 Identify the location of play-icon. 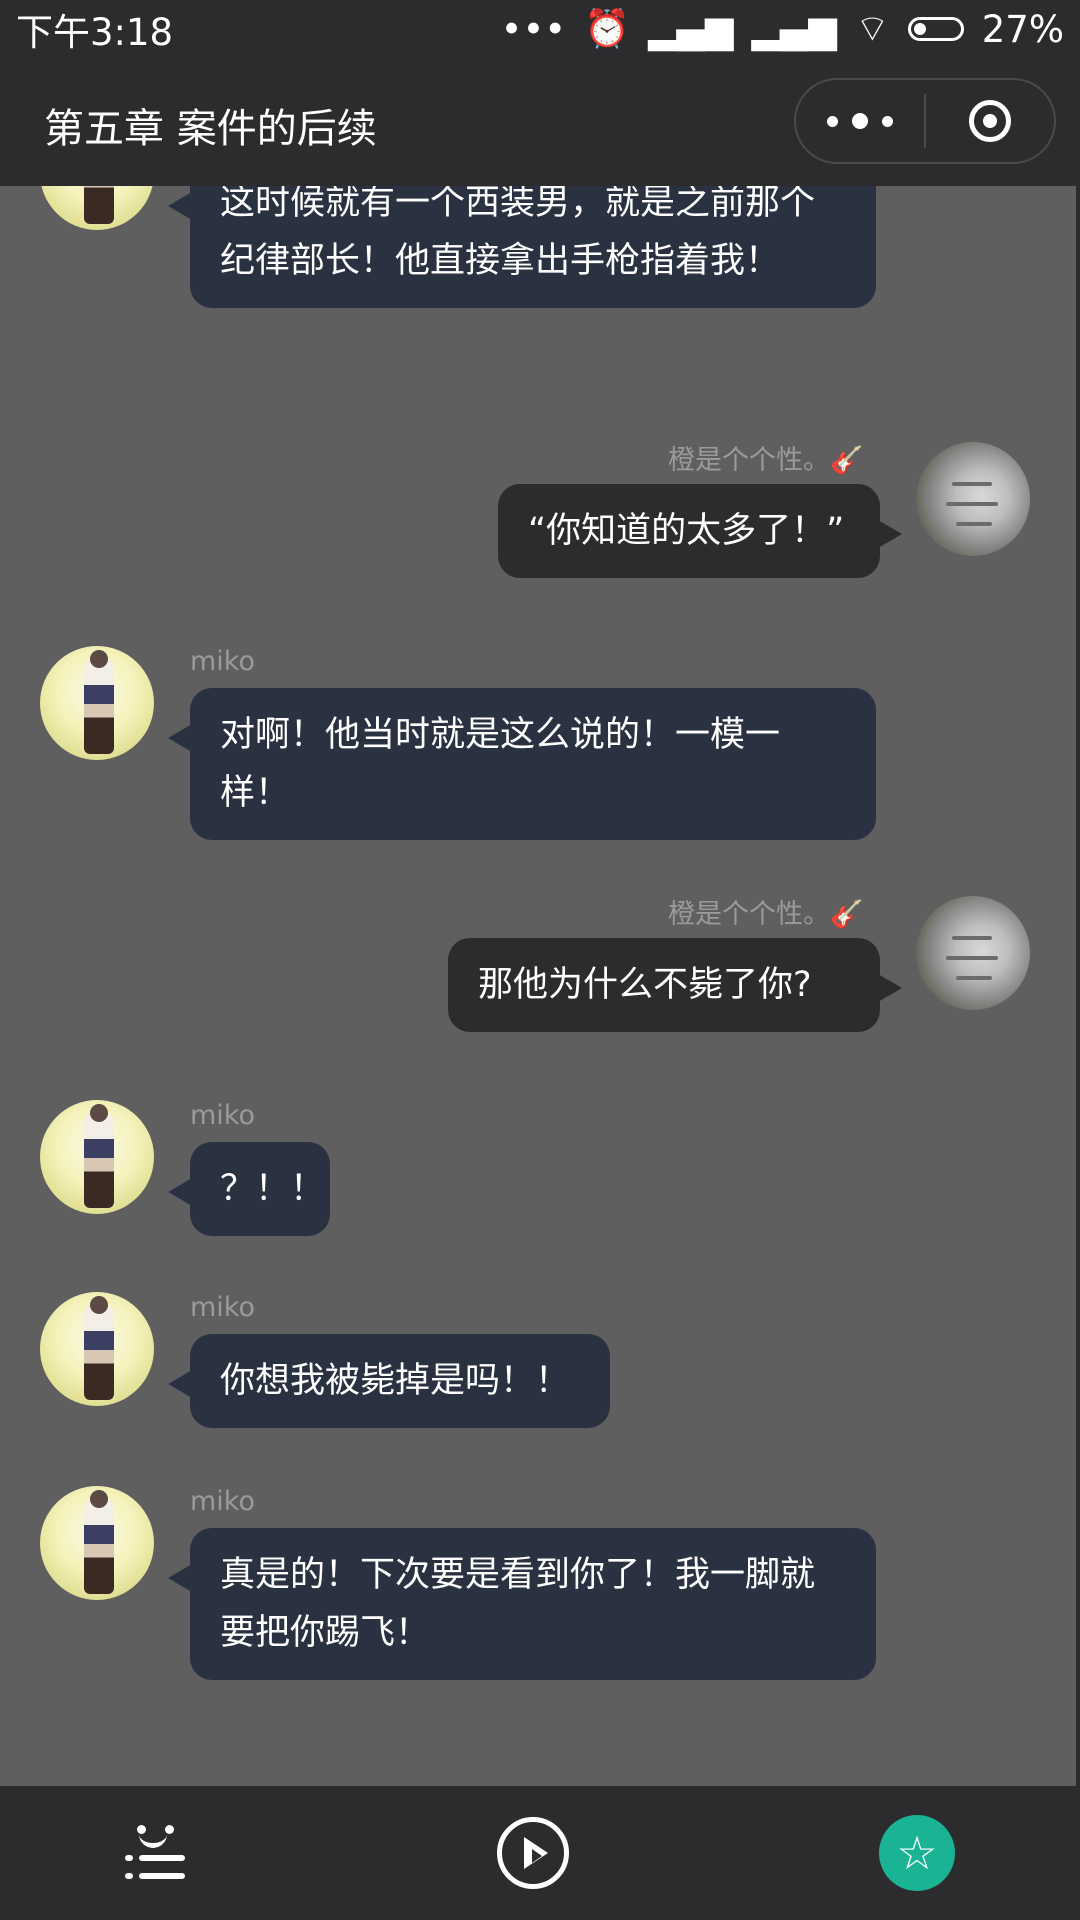
(533, 1853).